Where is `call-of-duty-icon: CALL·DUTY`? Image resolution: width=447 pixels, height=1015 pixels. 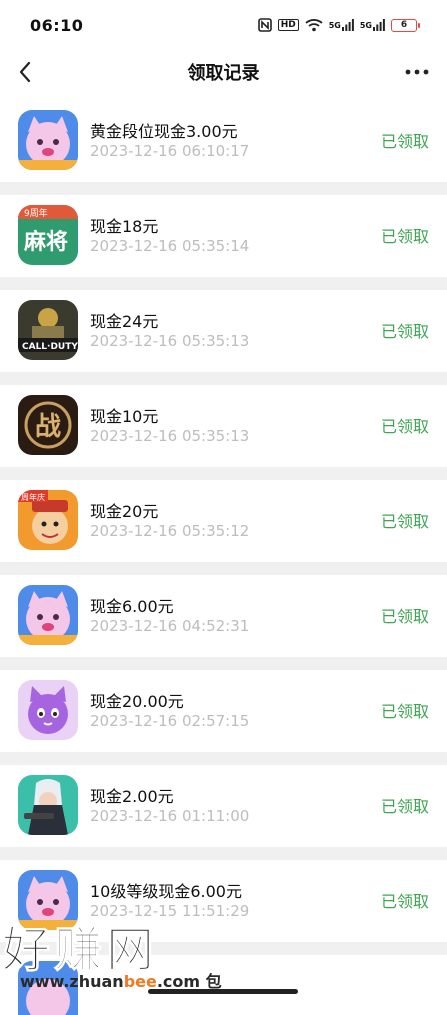
call-of-duty-icon: CALL·DUTY is located at coordinates (48, 330).